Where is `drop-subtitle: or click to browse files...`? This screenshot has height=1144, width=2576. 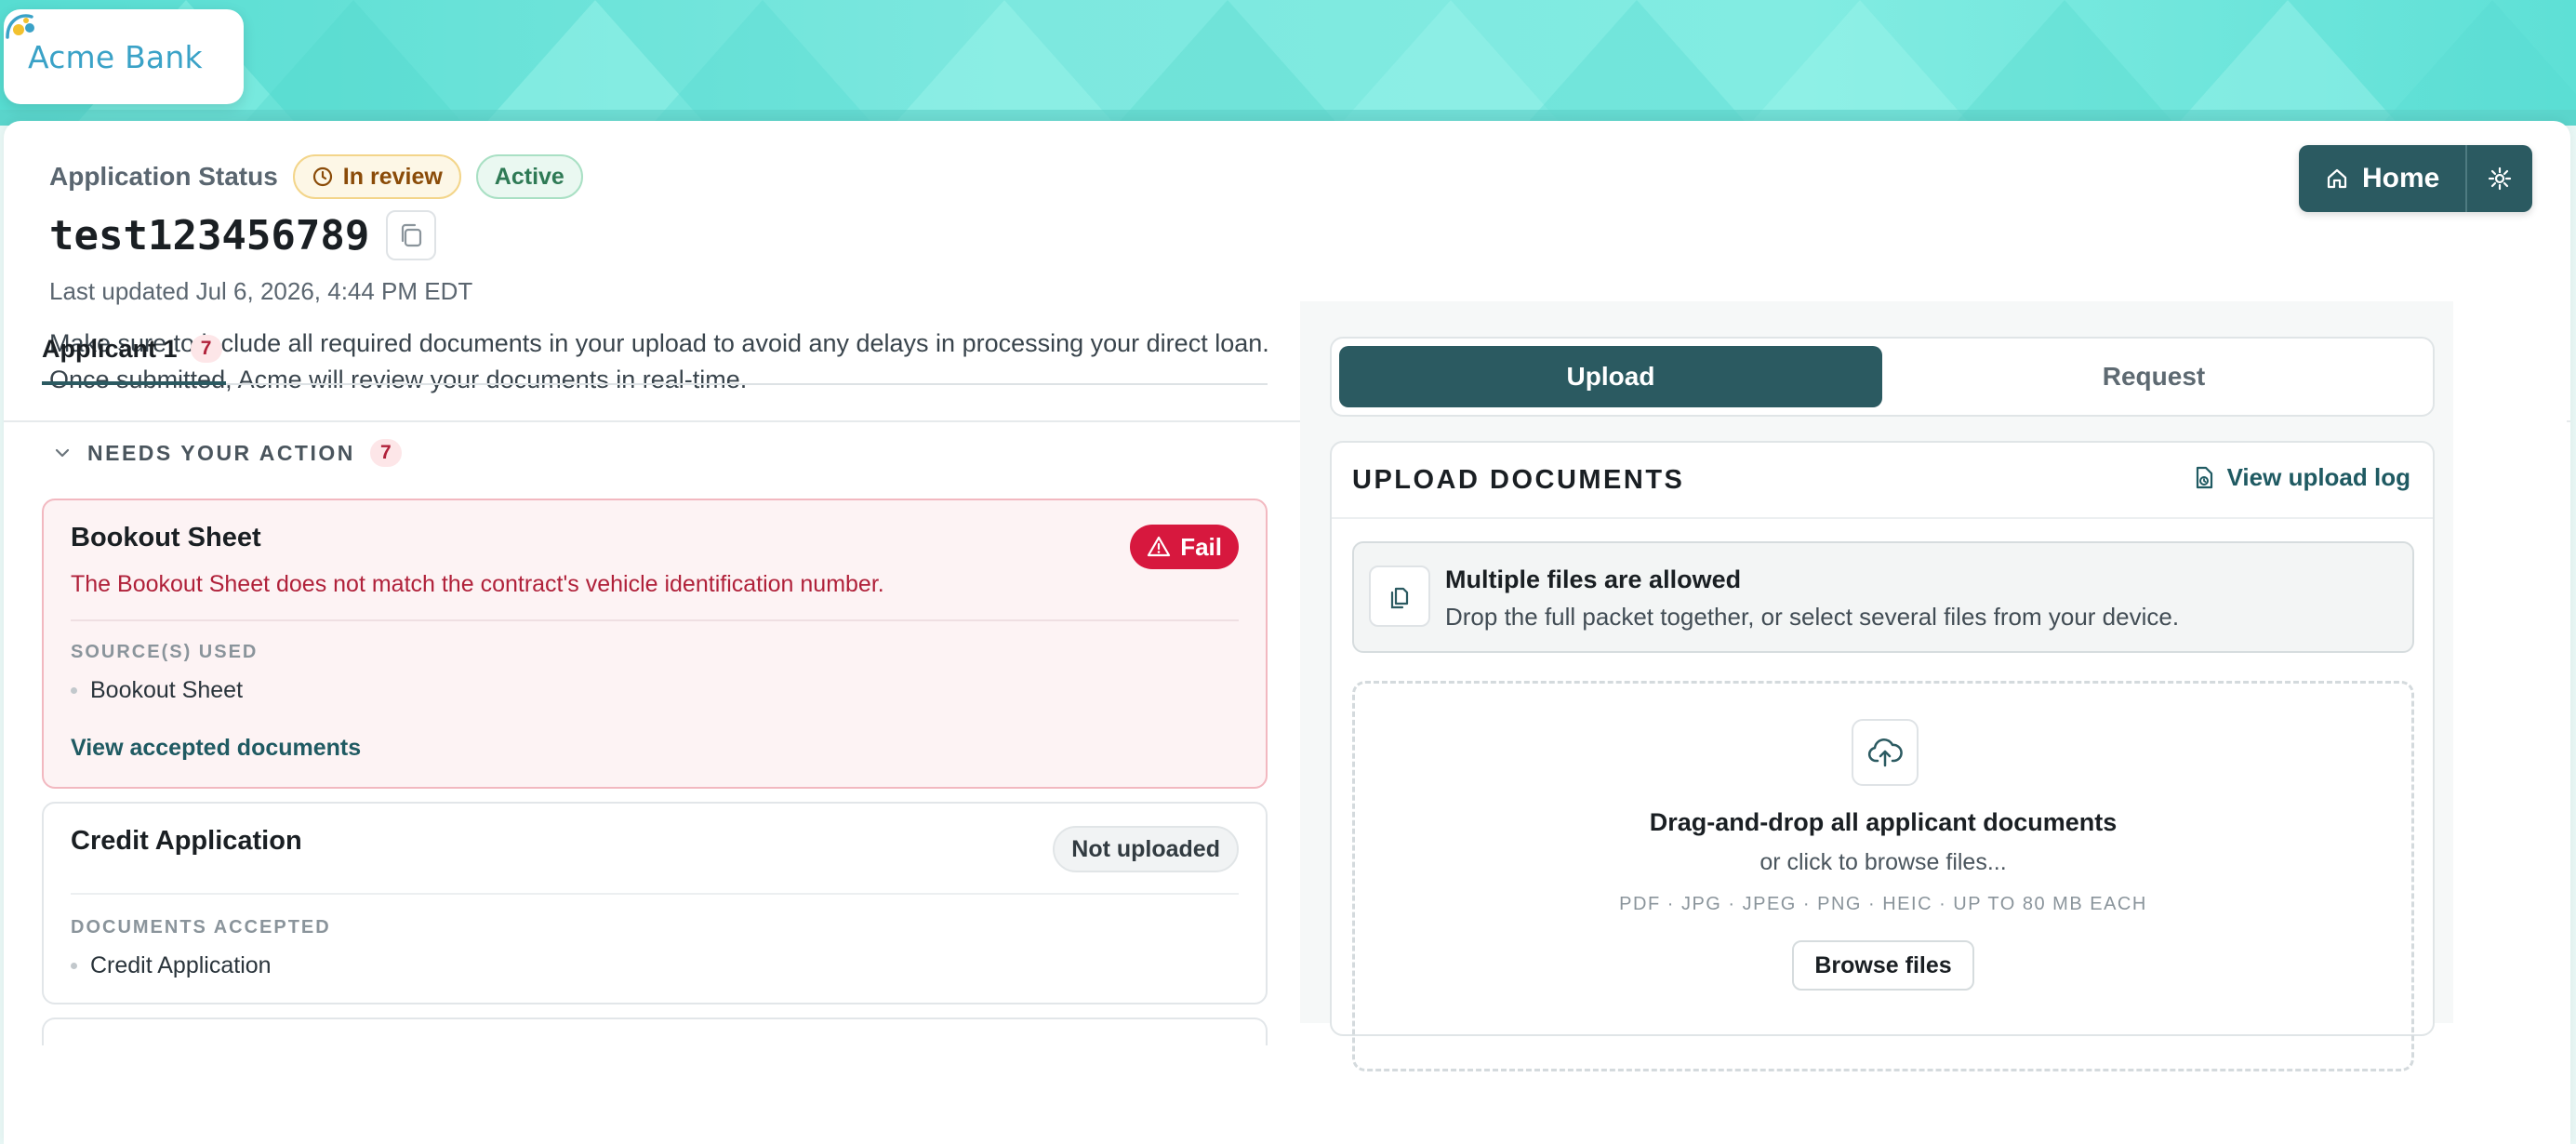 drop-subtitle: or click to browse files... is located at coordinates (1883, 862).